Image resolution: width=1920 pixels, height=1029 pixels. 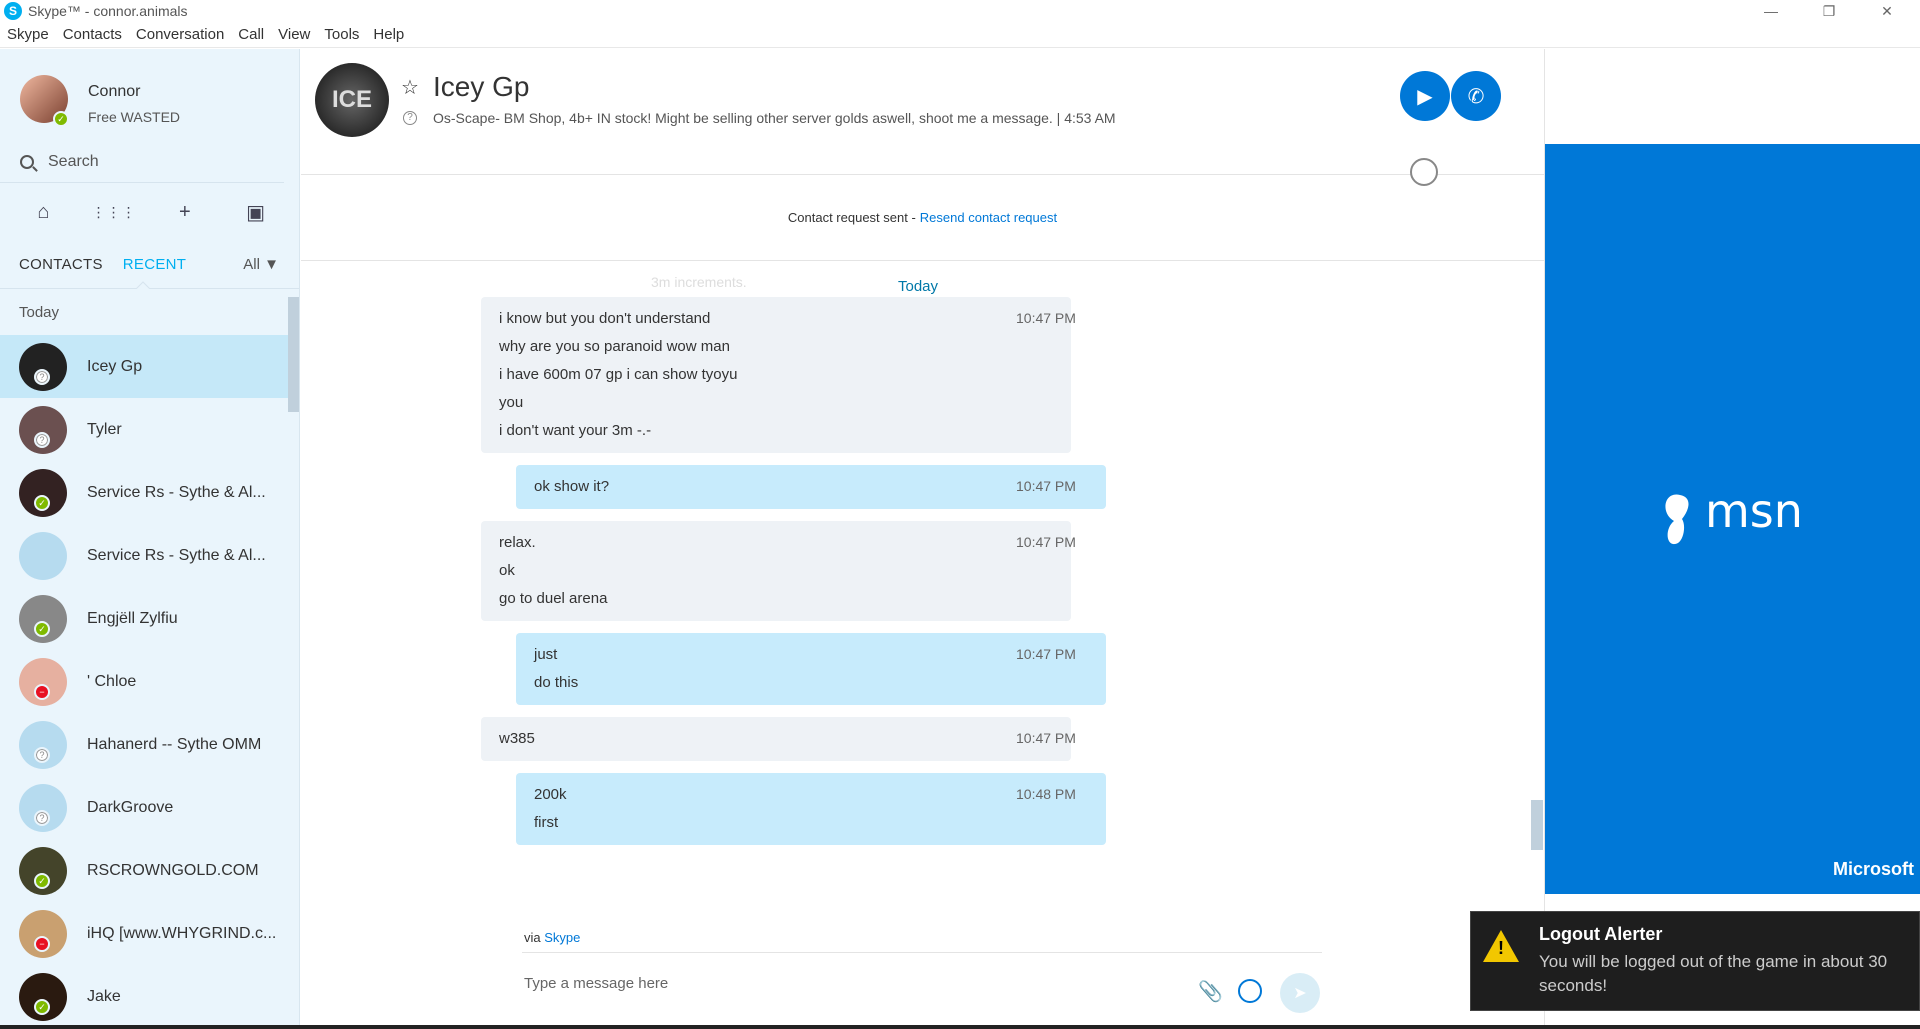 I want to click on message-line: first, so click(x=546, y=822).